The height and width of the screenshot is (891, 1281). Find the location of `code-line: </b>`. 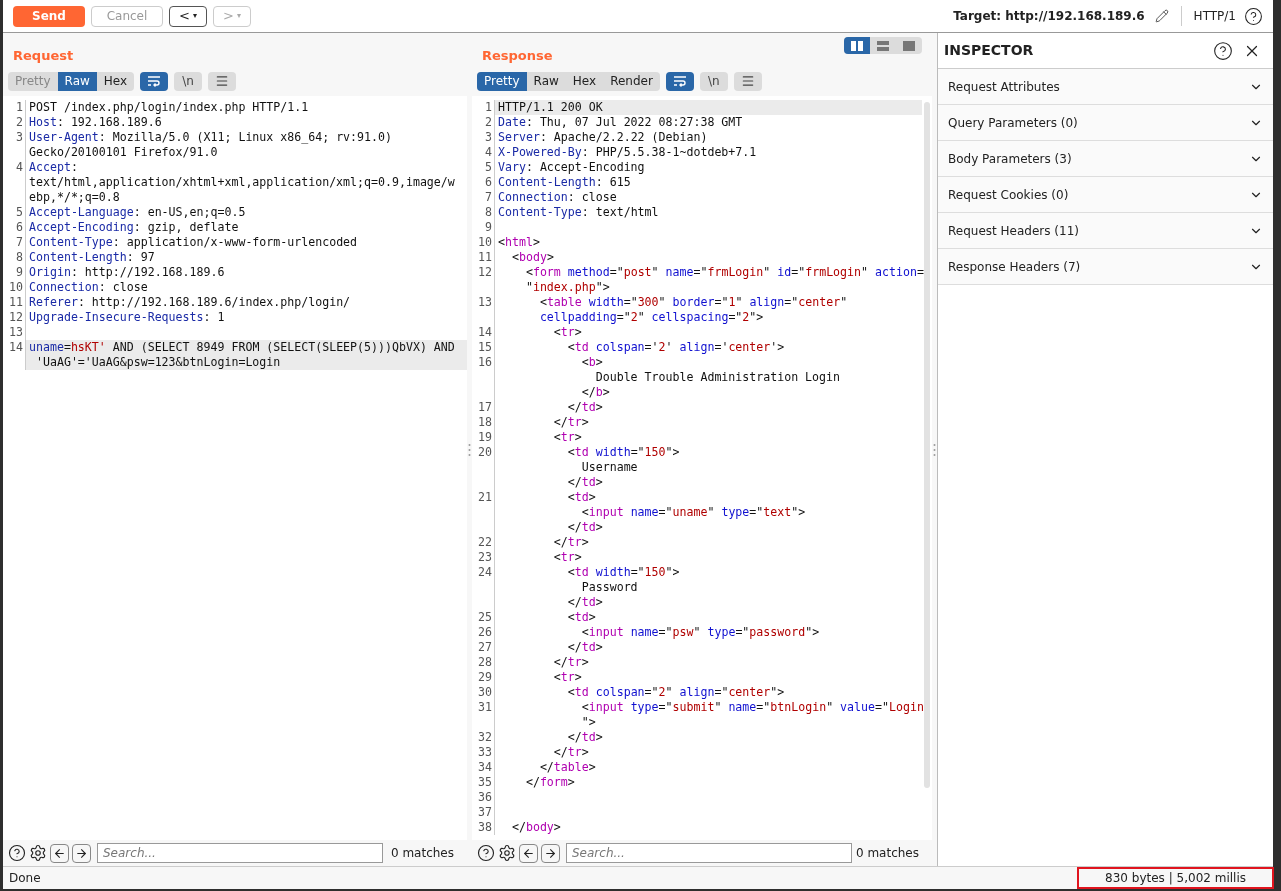

code-line: </b> is located at coordinates (595, 392).